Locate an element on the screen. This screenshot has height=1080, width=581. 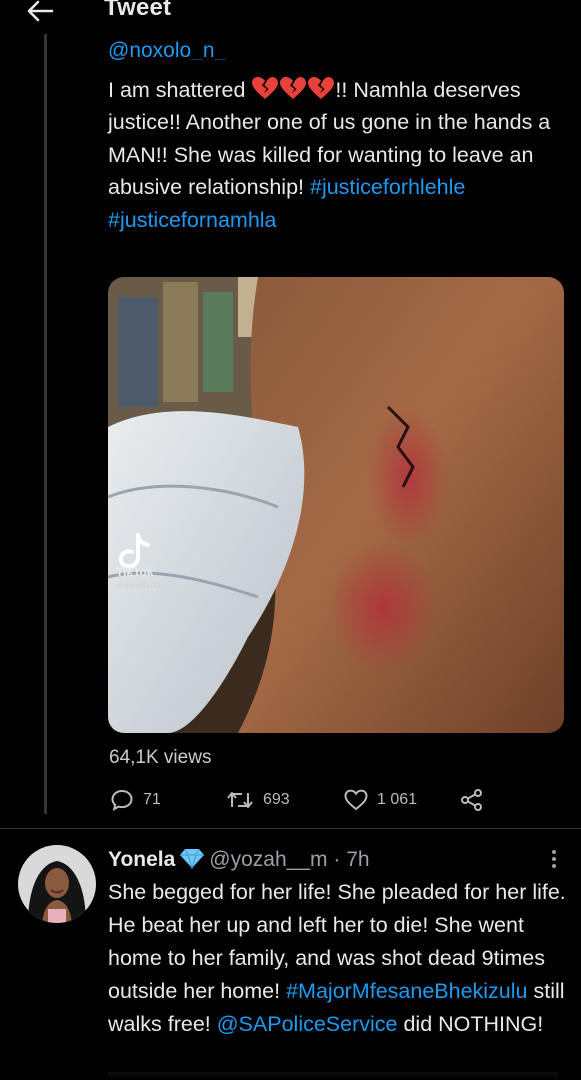
hashtag-link: #MajorMfesaneBhekizulu is located at coordinates (406, 991).